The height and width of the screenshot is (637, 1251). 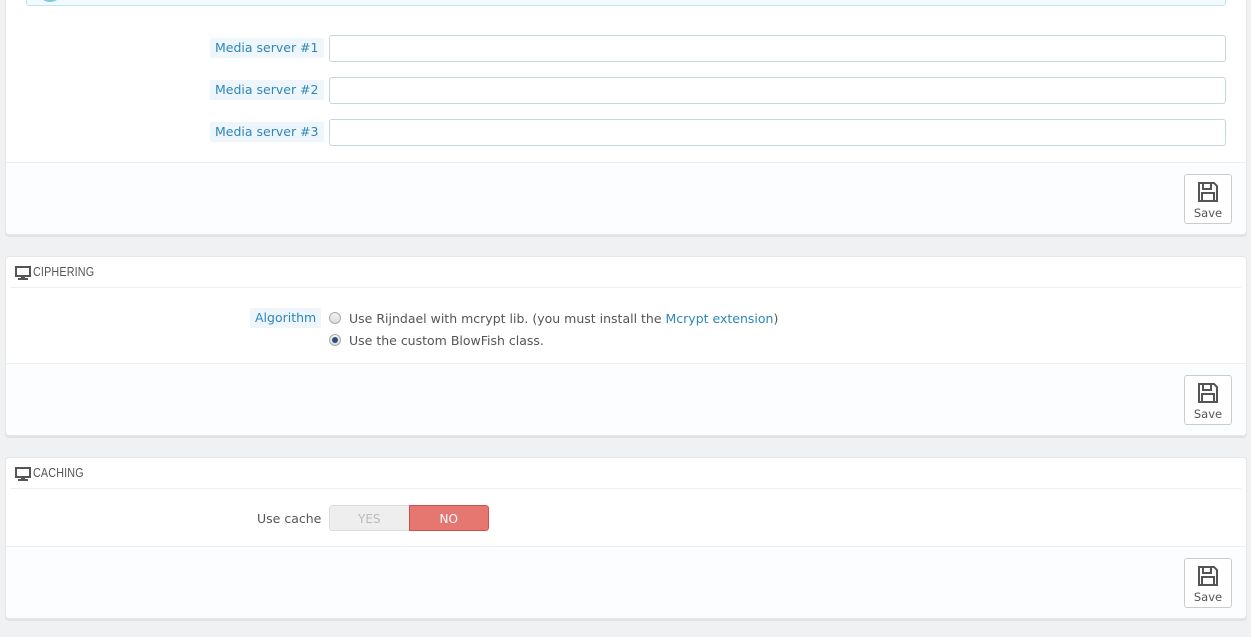 What do you see at coordinates (626, 518) in the screenshot?
I see `use-cache-row: Use cache YES NO` at bounding box center [626, 518].